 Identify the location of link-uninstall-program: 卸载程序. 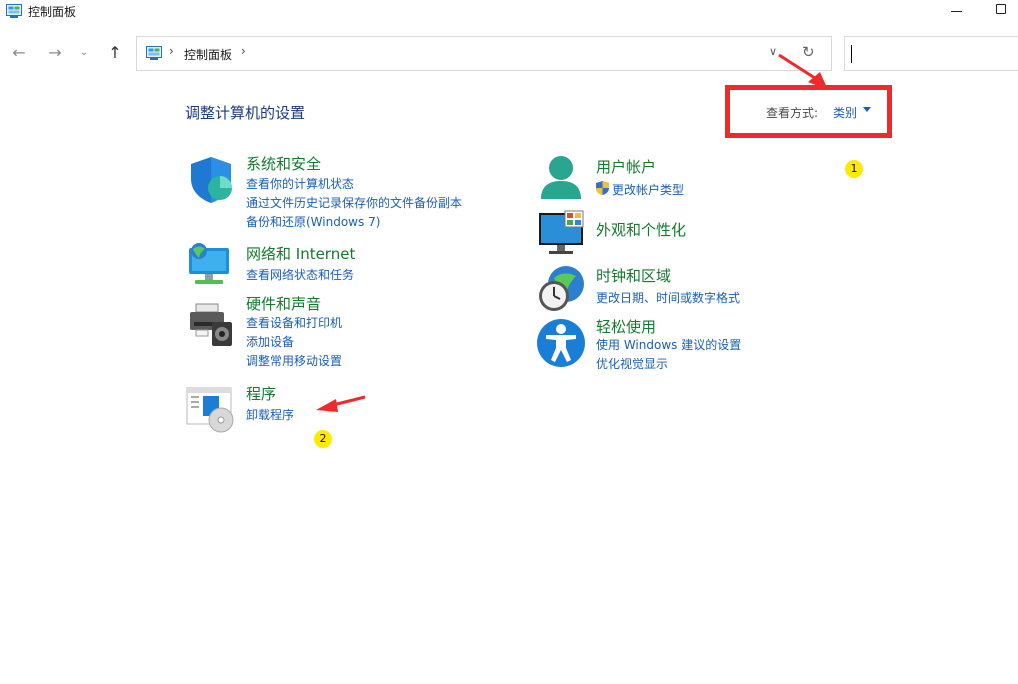
(270, 414).